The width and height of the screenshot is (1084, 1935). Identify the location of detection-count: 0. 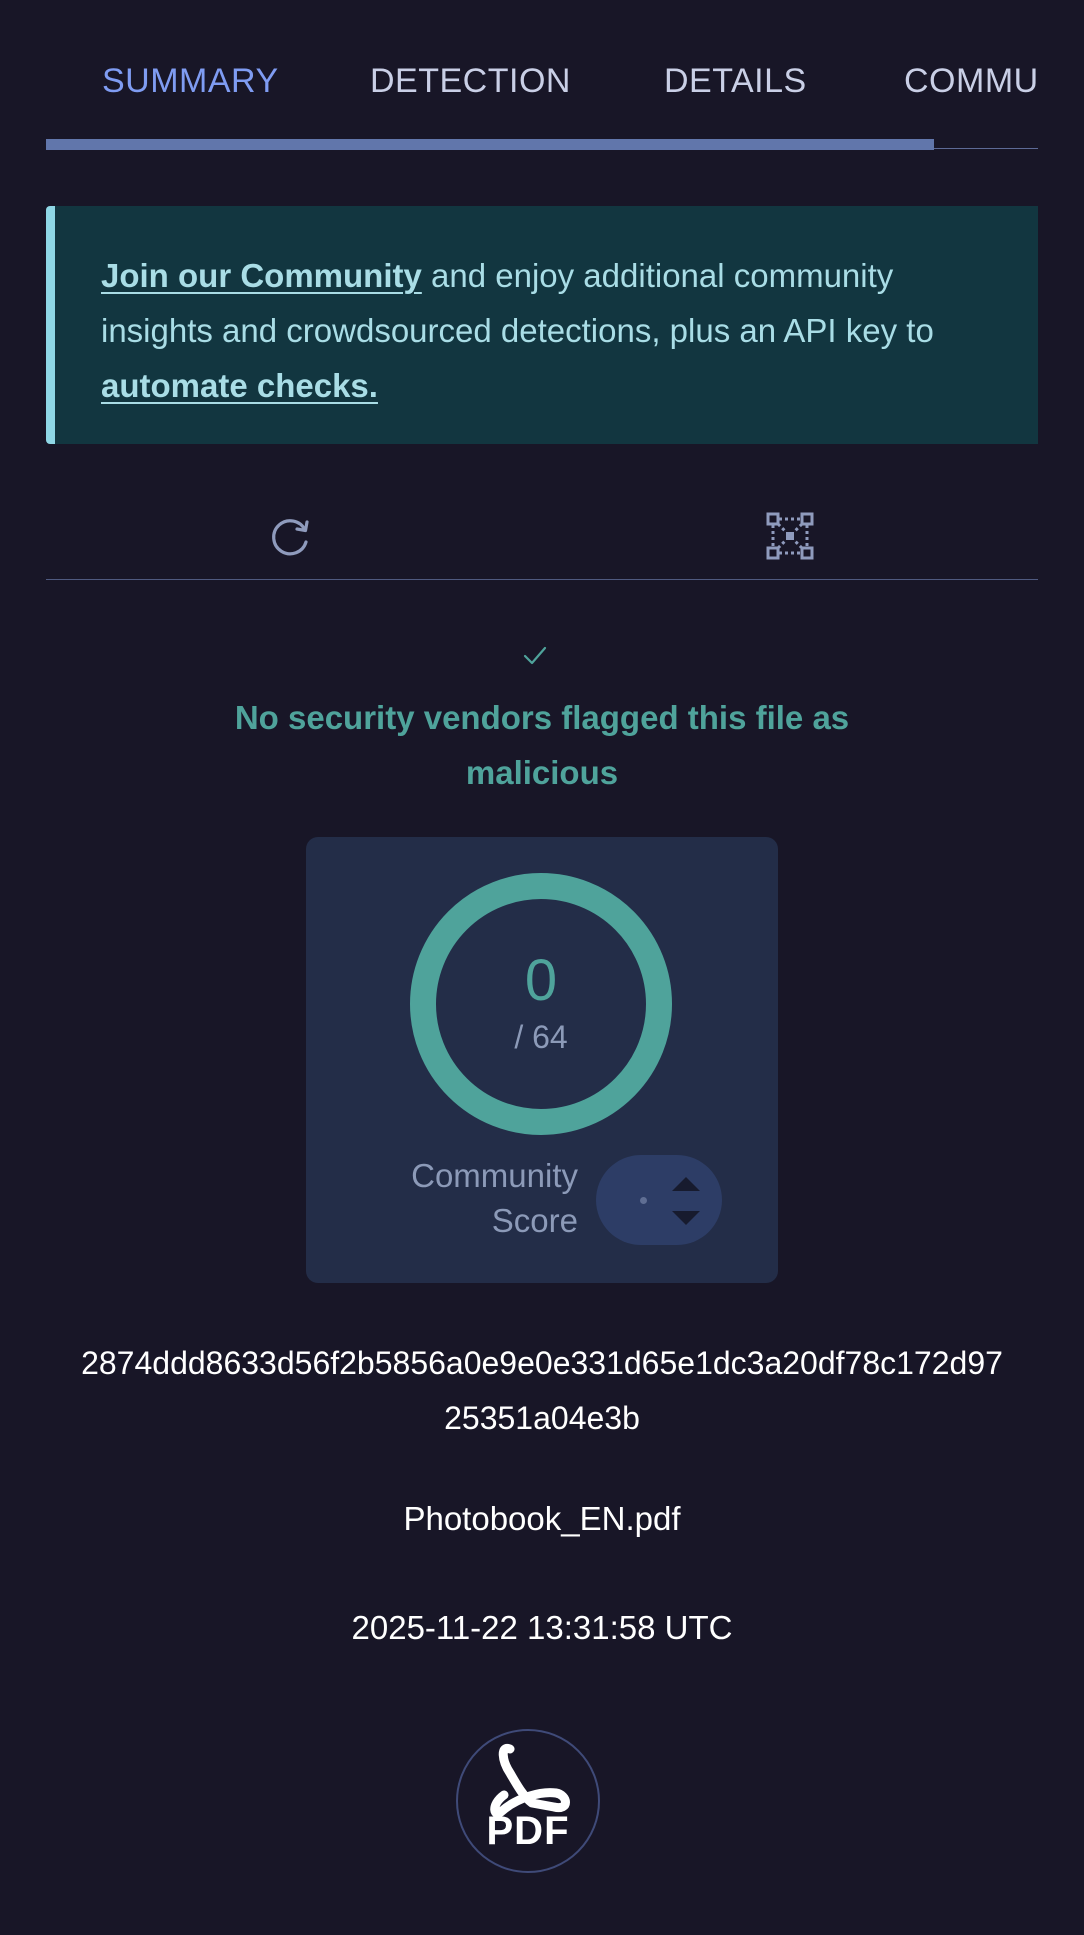
(541, 980).